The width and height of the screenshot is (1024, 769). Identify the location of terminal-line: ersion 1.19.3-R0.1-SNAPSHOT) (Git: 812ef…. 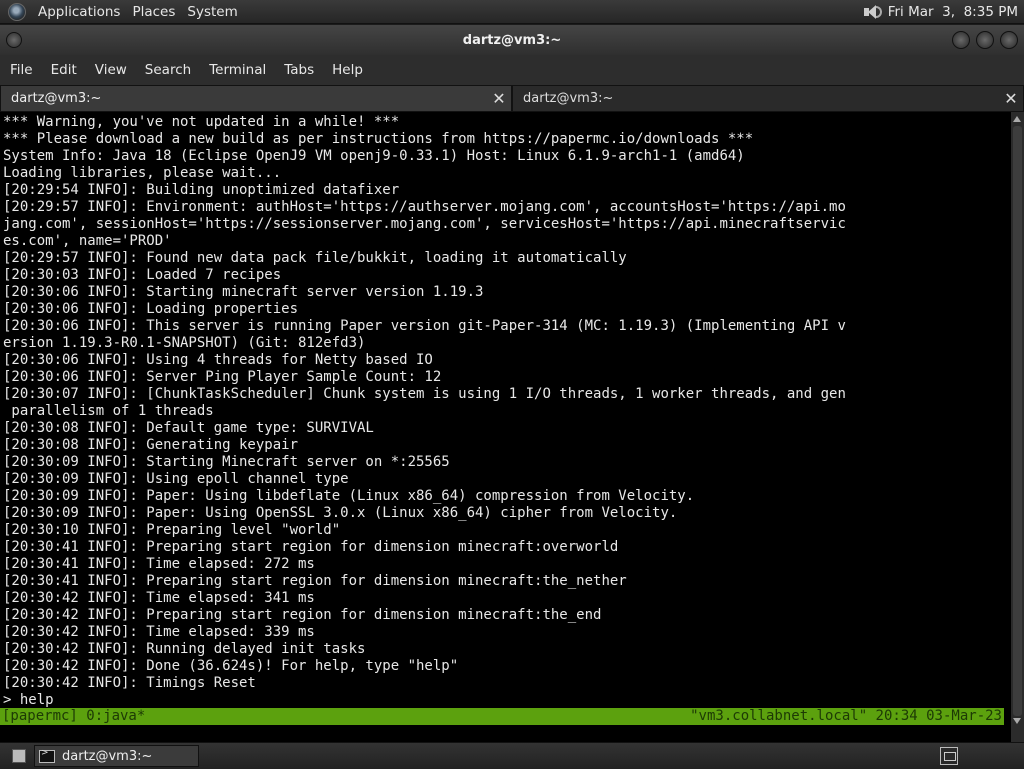
(184, 343).